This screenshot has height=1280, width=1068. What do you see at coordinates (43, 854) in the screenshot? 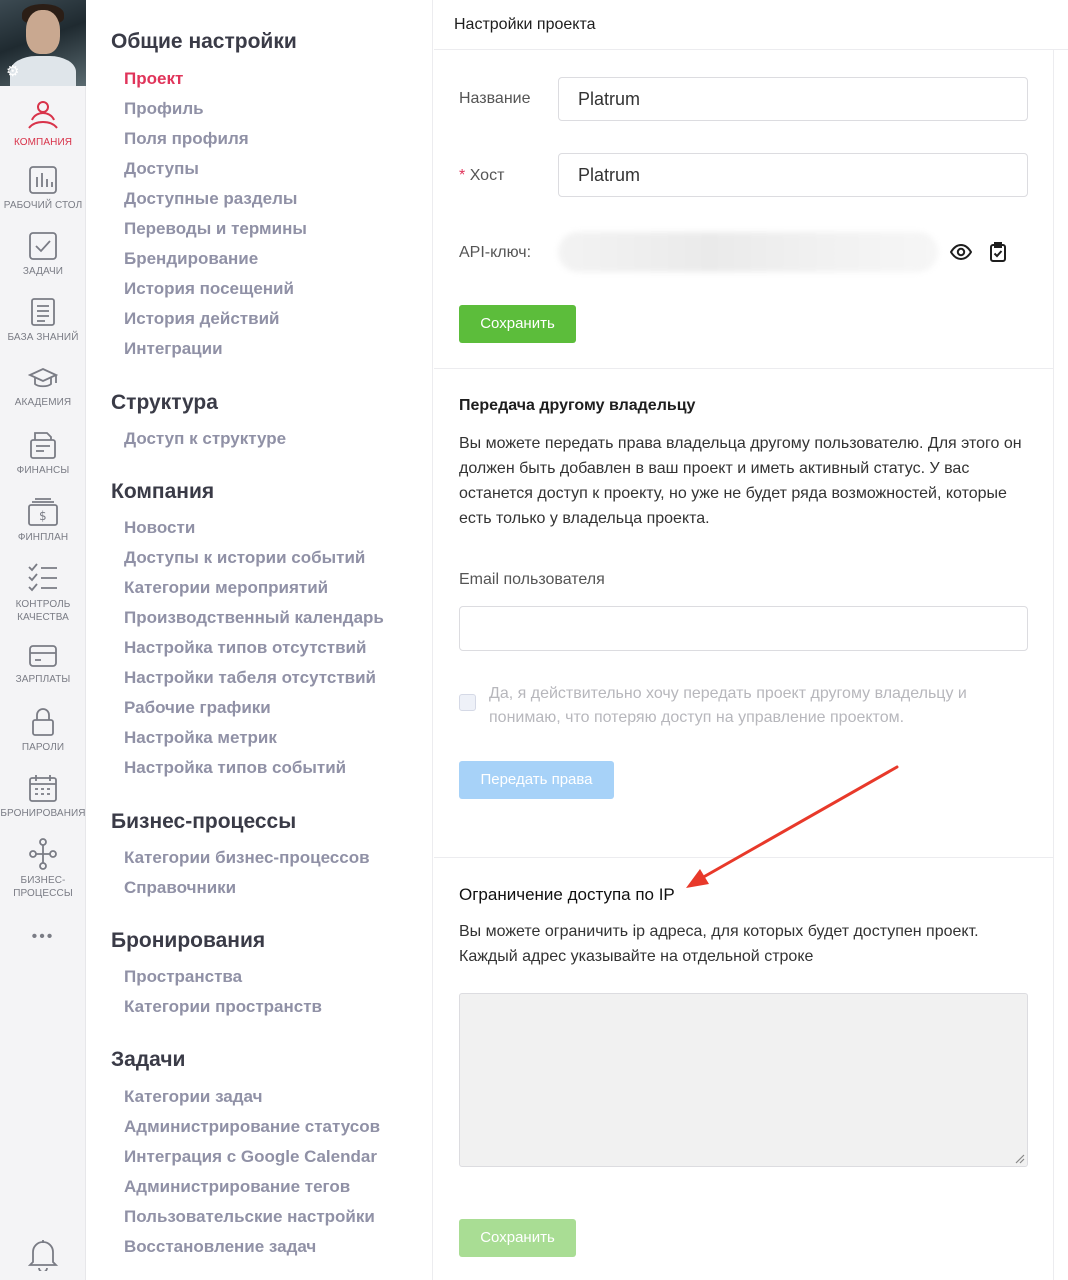
I see `business-process-icon` at bounding box center [43, 854].